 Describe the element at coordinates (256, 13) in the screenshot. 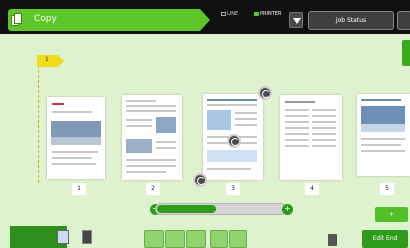

I see `printer-status-icon` at that location.